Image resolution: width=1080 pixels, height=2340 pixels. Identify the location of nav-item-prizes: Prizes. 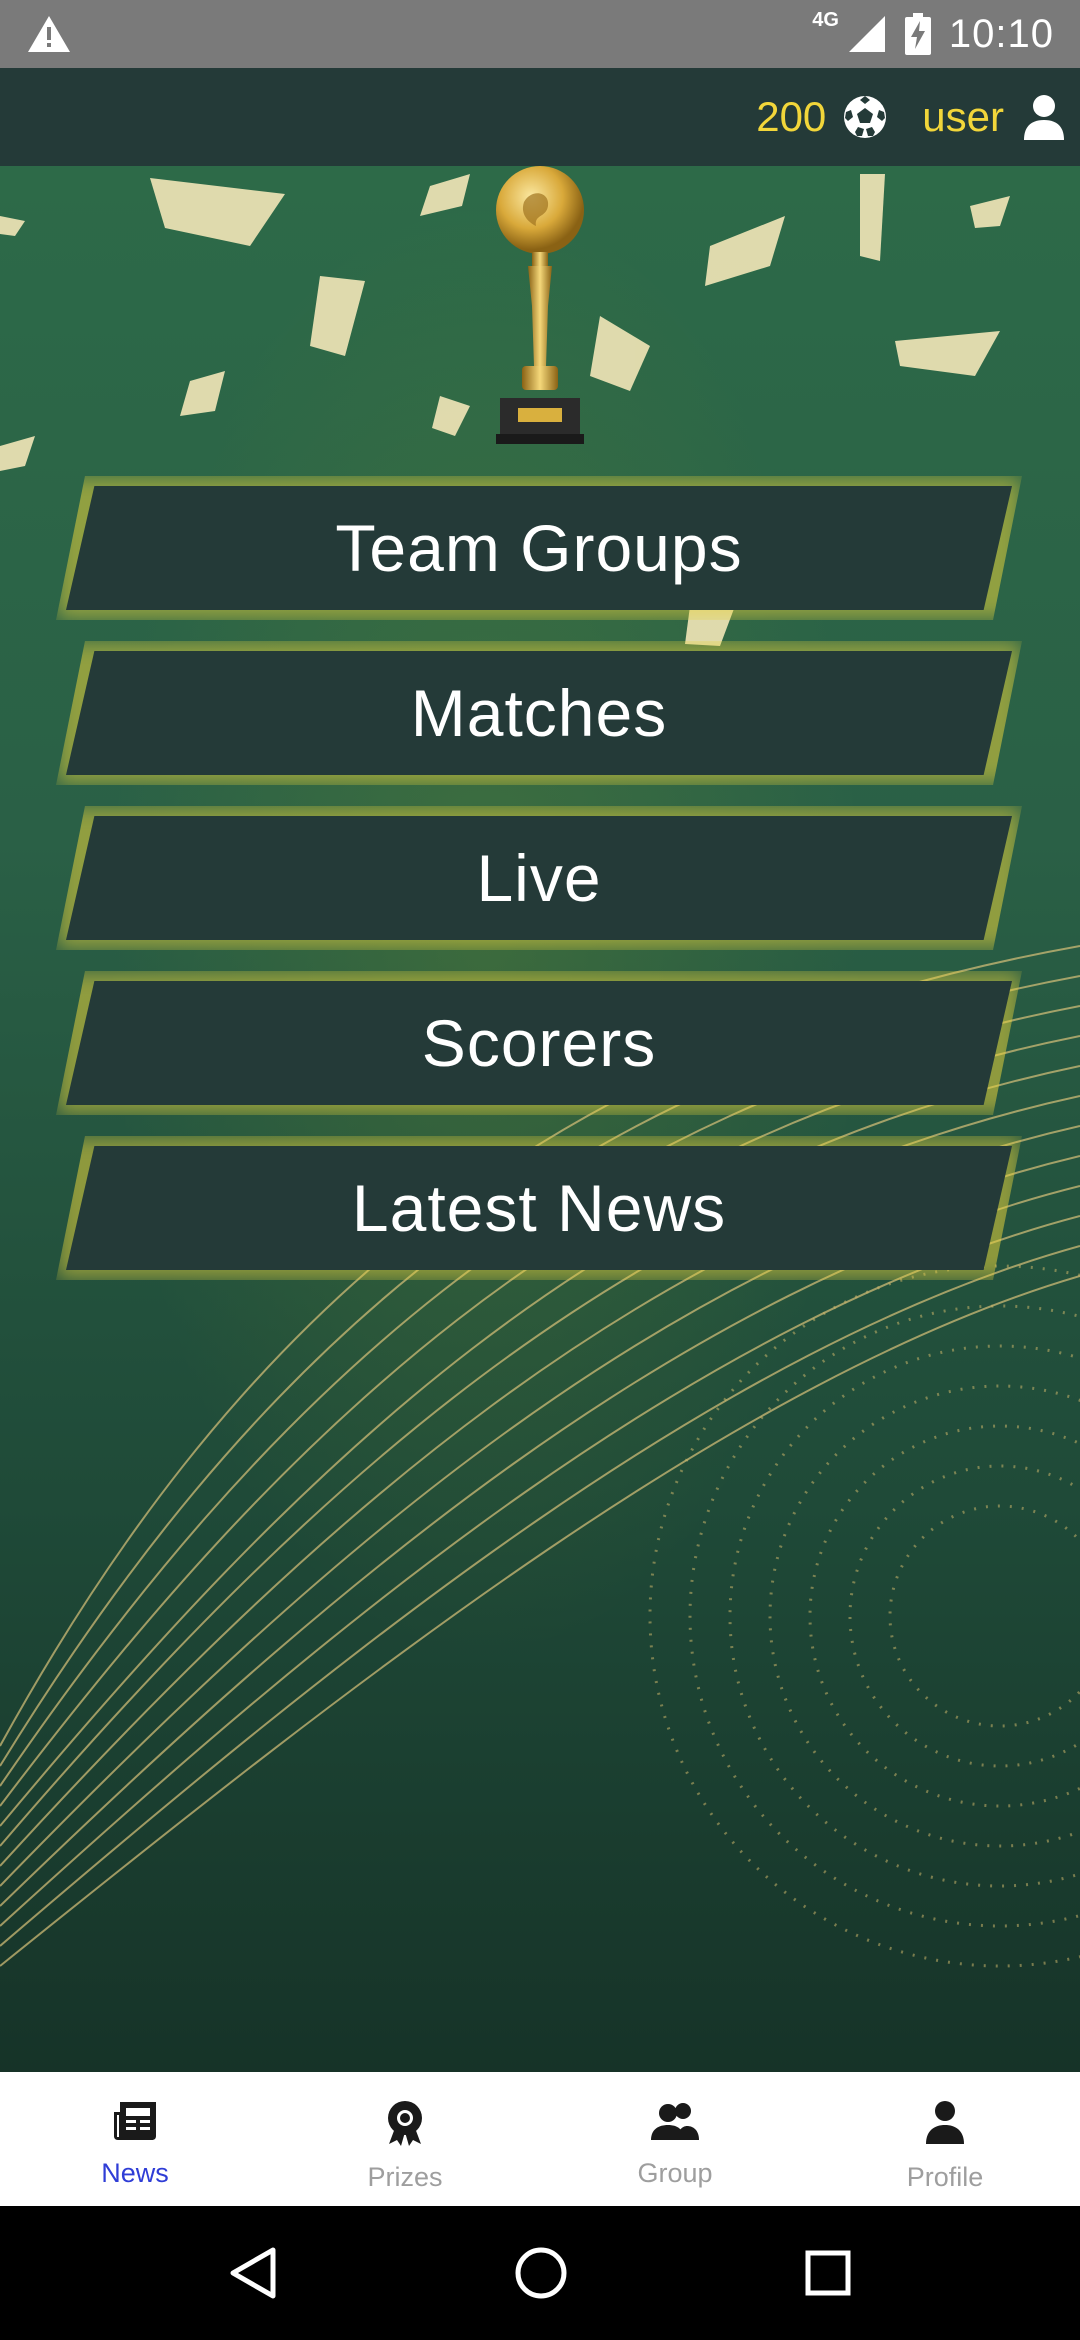
(405, 2139).